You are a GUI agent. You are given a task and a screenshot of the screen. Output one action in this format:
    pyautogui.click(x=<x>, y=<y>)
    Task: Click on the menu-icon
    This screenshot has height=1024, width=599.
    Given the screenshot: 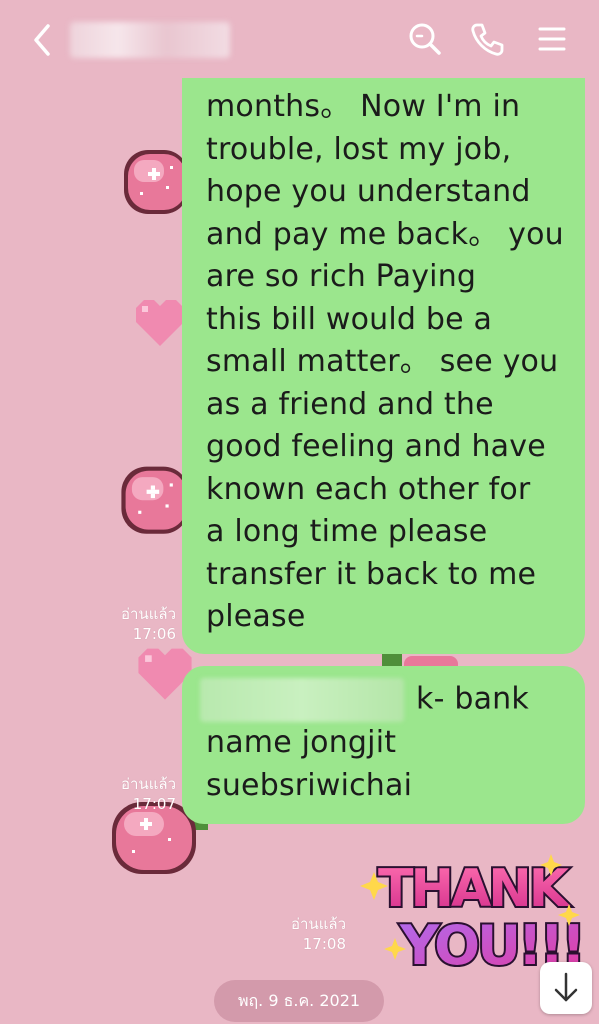 What is the action you would take?
    pyautogui.click(x=552, y=39)
    